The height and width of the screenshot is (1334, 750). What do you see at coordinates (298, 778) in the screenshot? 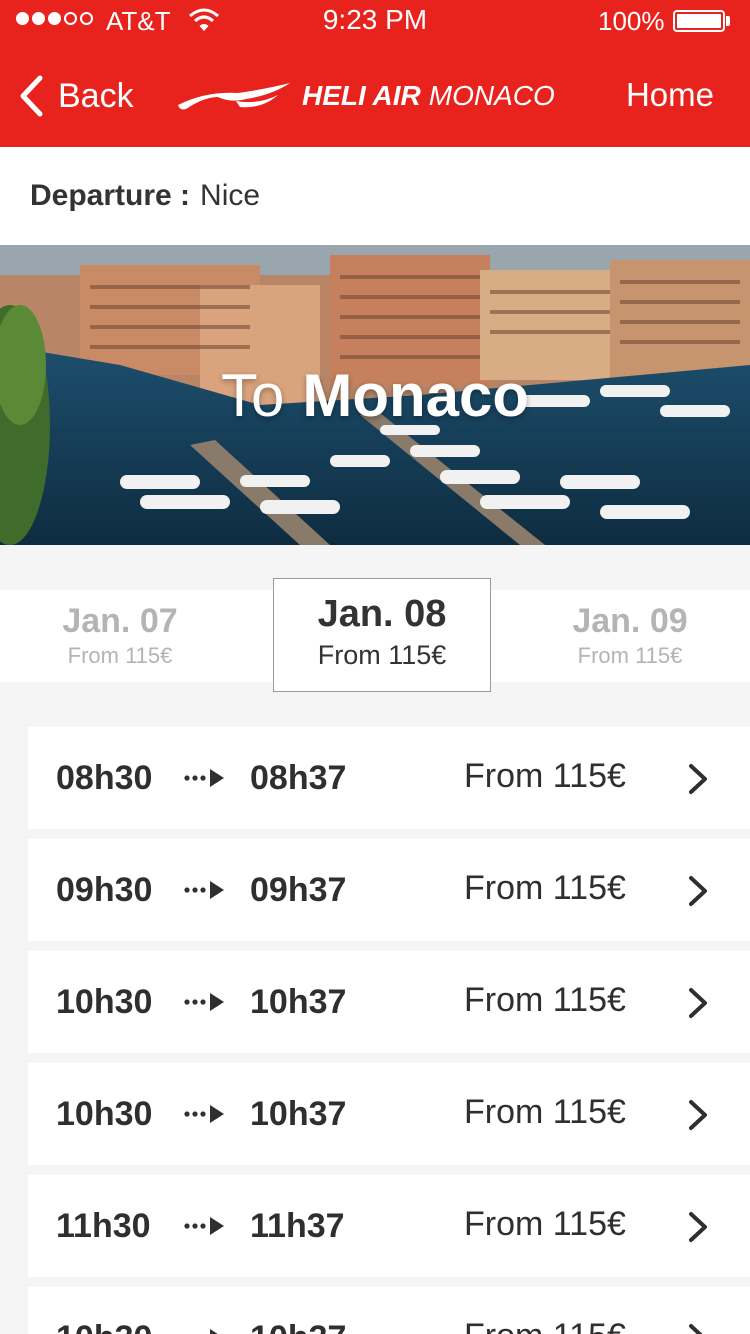
I see `arrival-time: 08h37` at bounding box center [298, 778].